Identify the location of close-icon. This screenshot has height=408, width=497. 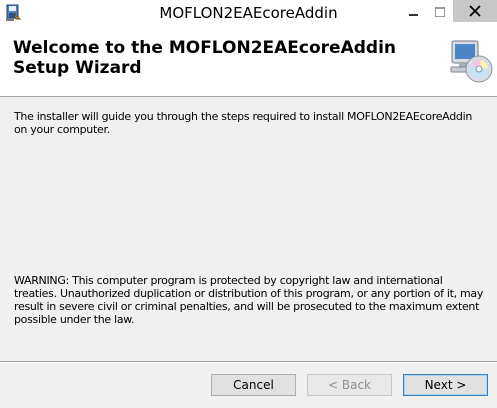
(475, 11).